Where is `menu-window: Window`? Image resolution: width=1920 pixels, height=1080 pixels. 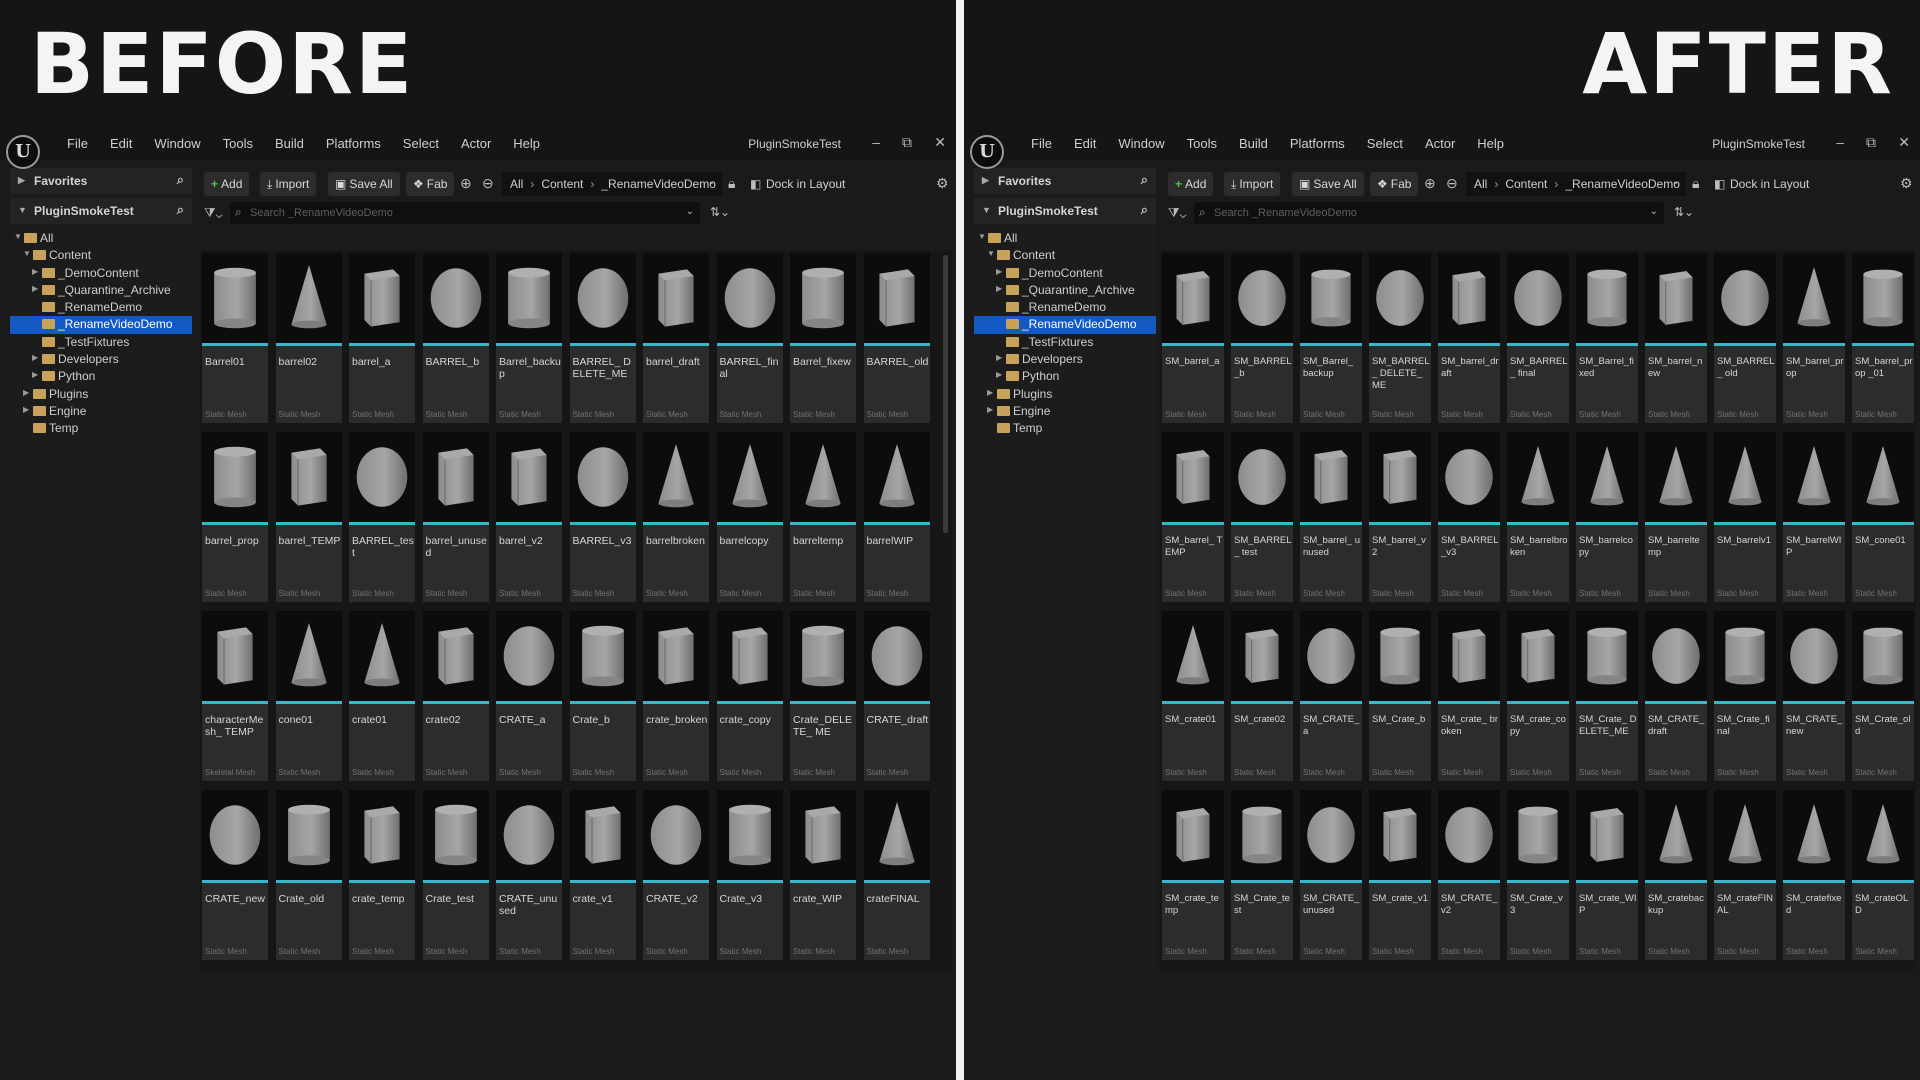
menu-window: Window is located at coordinates (177, 143).